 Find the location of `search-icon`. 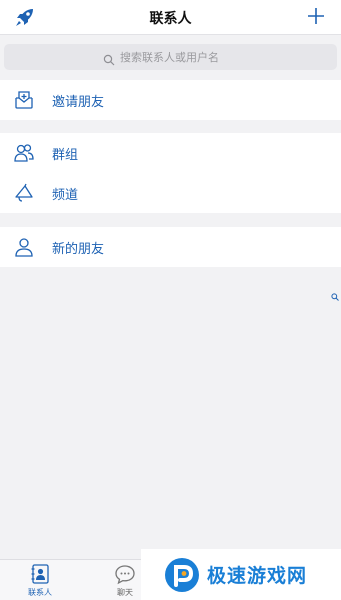

search-icon is located at coordinates (109, 58).